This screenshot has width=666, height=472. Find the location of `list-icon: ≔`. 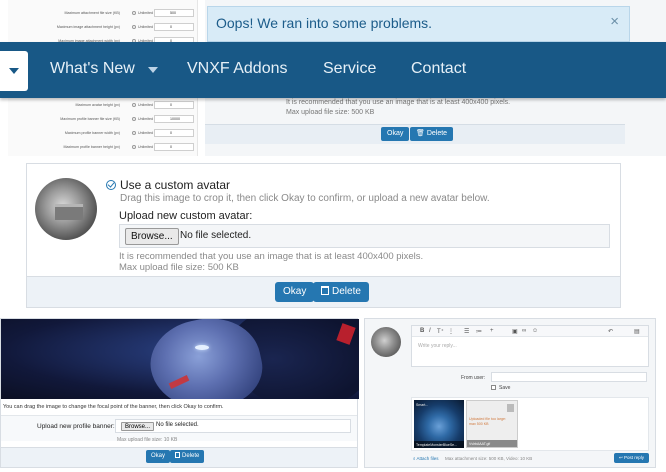

list-icon: ≔ is located at coordinates (479, 331).